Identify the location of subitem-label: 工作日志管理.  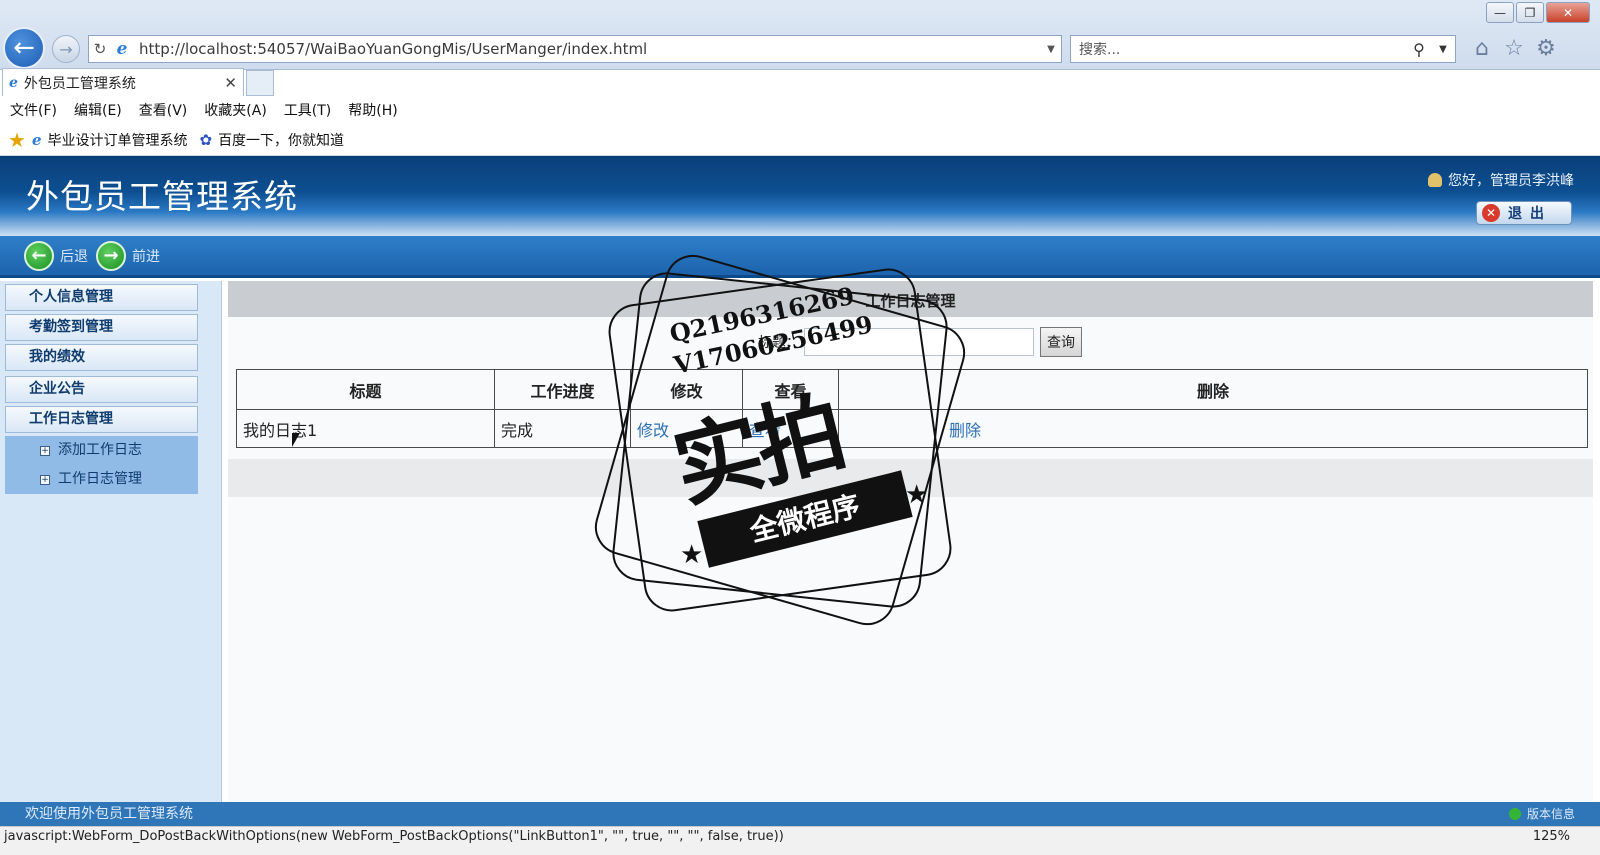
(100, 479).